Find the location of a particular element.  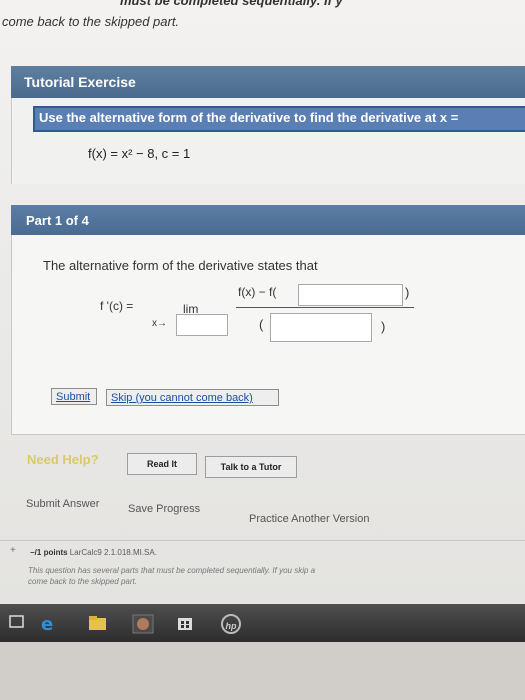

part-title: Part 1 of 4 is located at coordinates (57, 220).